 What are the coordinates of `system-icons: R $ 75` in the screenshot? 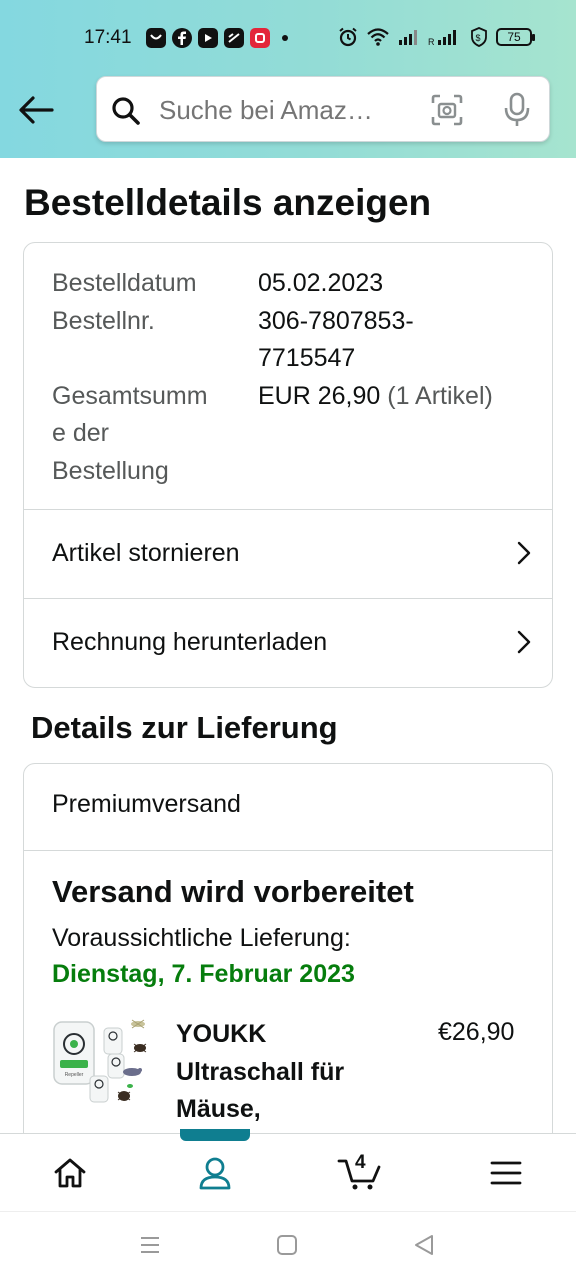 It's located at (436, 37).